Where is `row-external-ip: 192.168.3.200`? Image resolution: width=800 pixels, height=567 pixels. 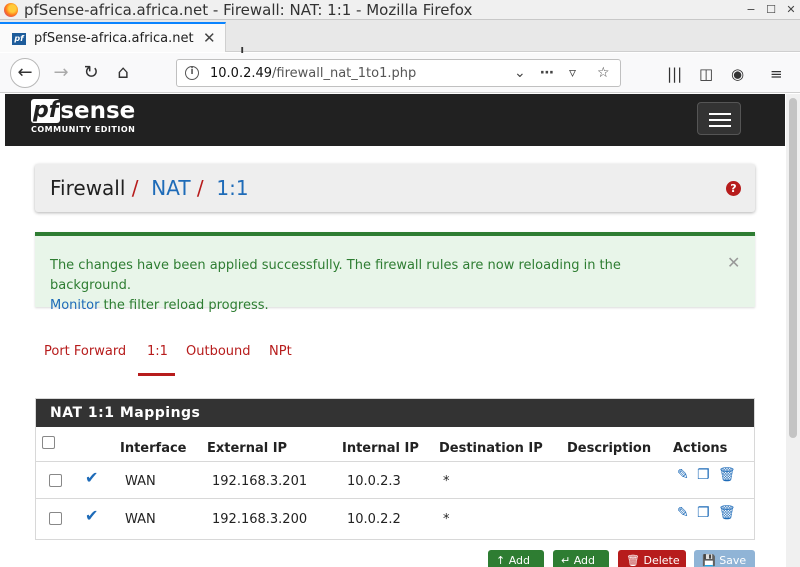
row-external-ip: 192.168.3.200 is located at coordinates (260, 519).